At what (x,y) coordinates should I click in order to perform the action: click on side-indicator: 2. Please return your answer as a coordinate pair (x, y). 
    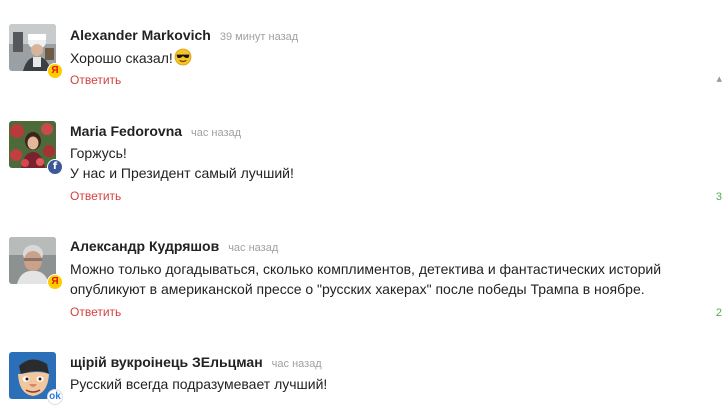
    Looking at the image, I should click on (718, 313).